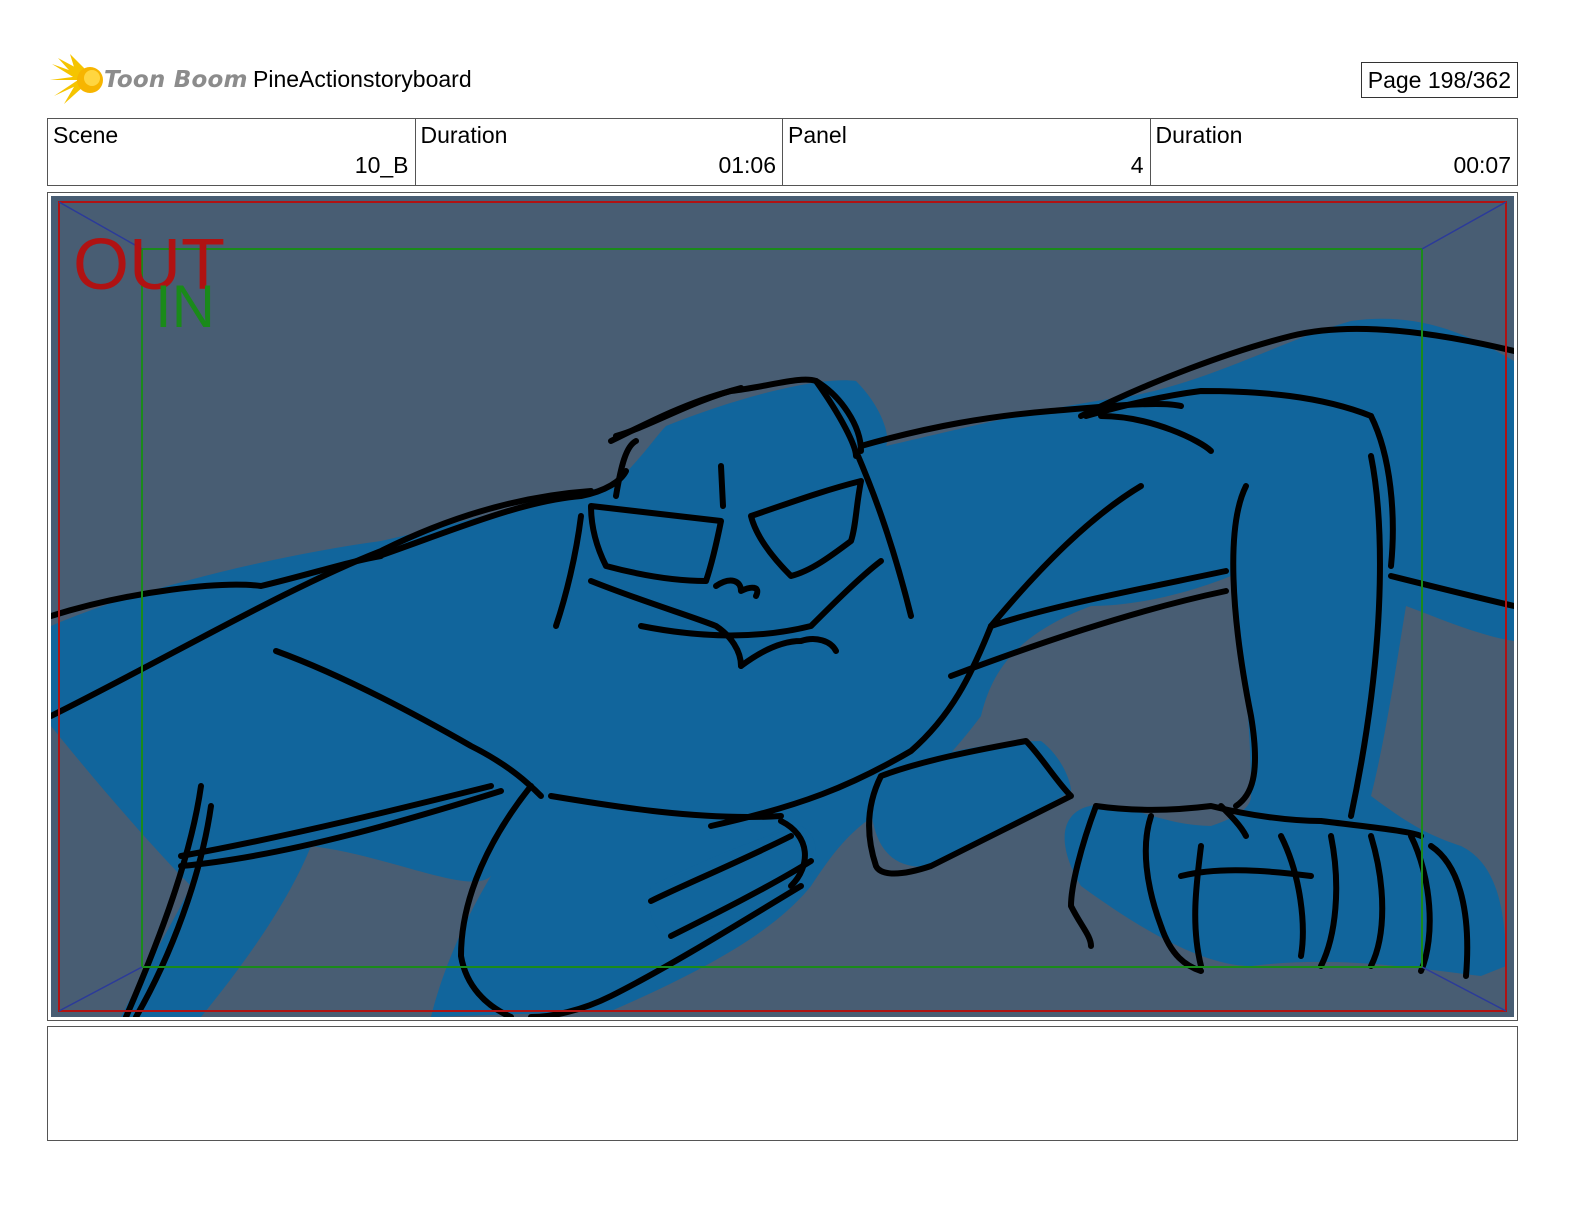 The height and width of the screenshot is (1224, 1584). What do you see at coordinates (817, 135) in the screenshot?
I see `panel-label: Panel` at bounding box center [817, 135].